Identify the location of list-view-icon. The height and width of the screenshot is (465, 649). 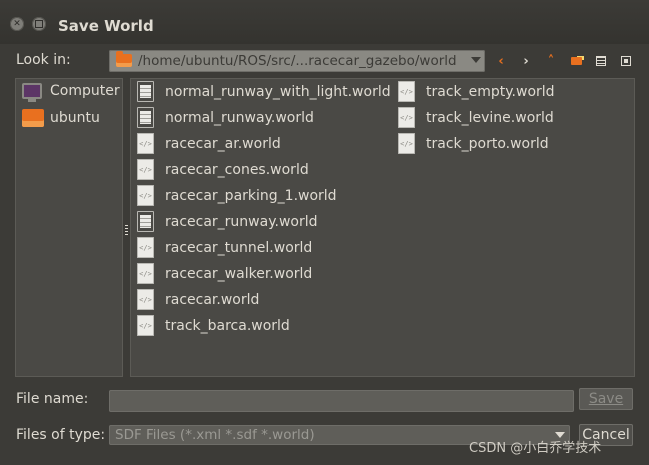
(601, 61).